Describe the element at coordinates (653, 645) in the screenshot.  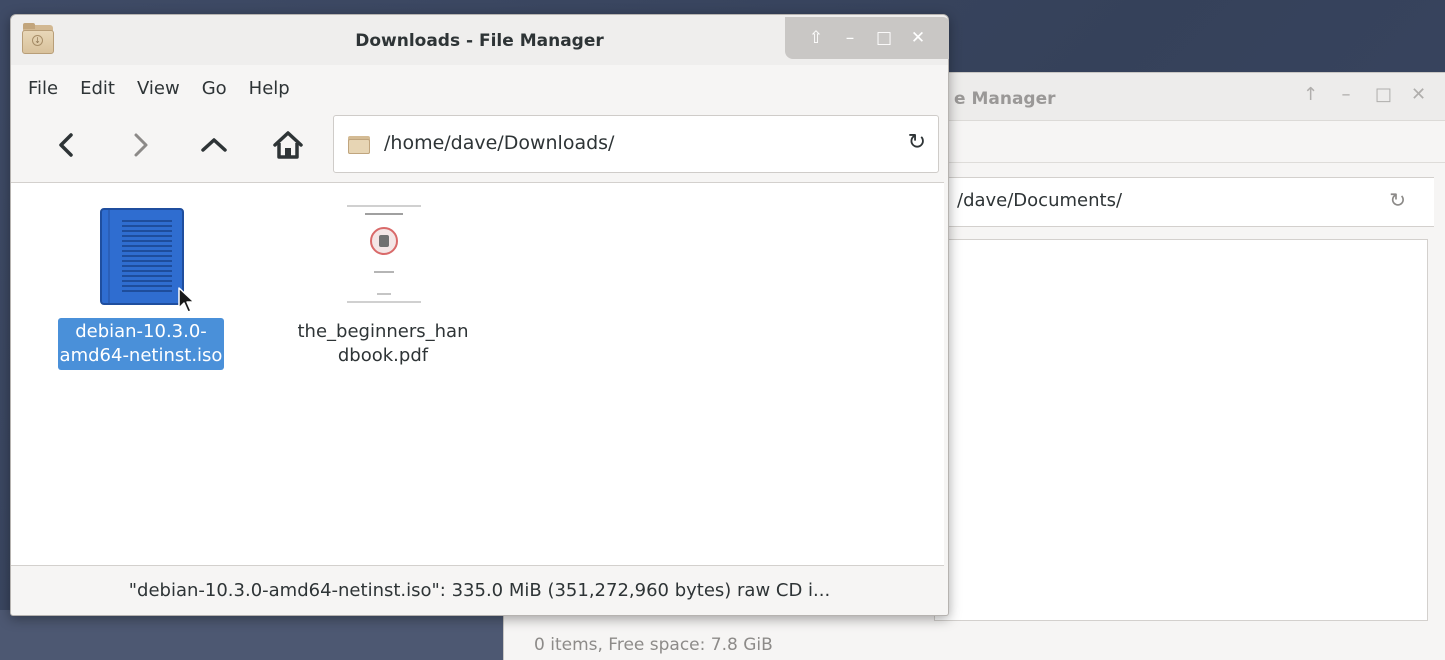
I see `documents-statusbar: 0 items, Free space: 7.8 GiB` at that location.